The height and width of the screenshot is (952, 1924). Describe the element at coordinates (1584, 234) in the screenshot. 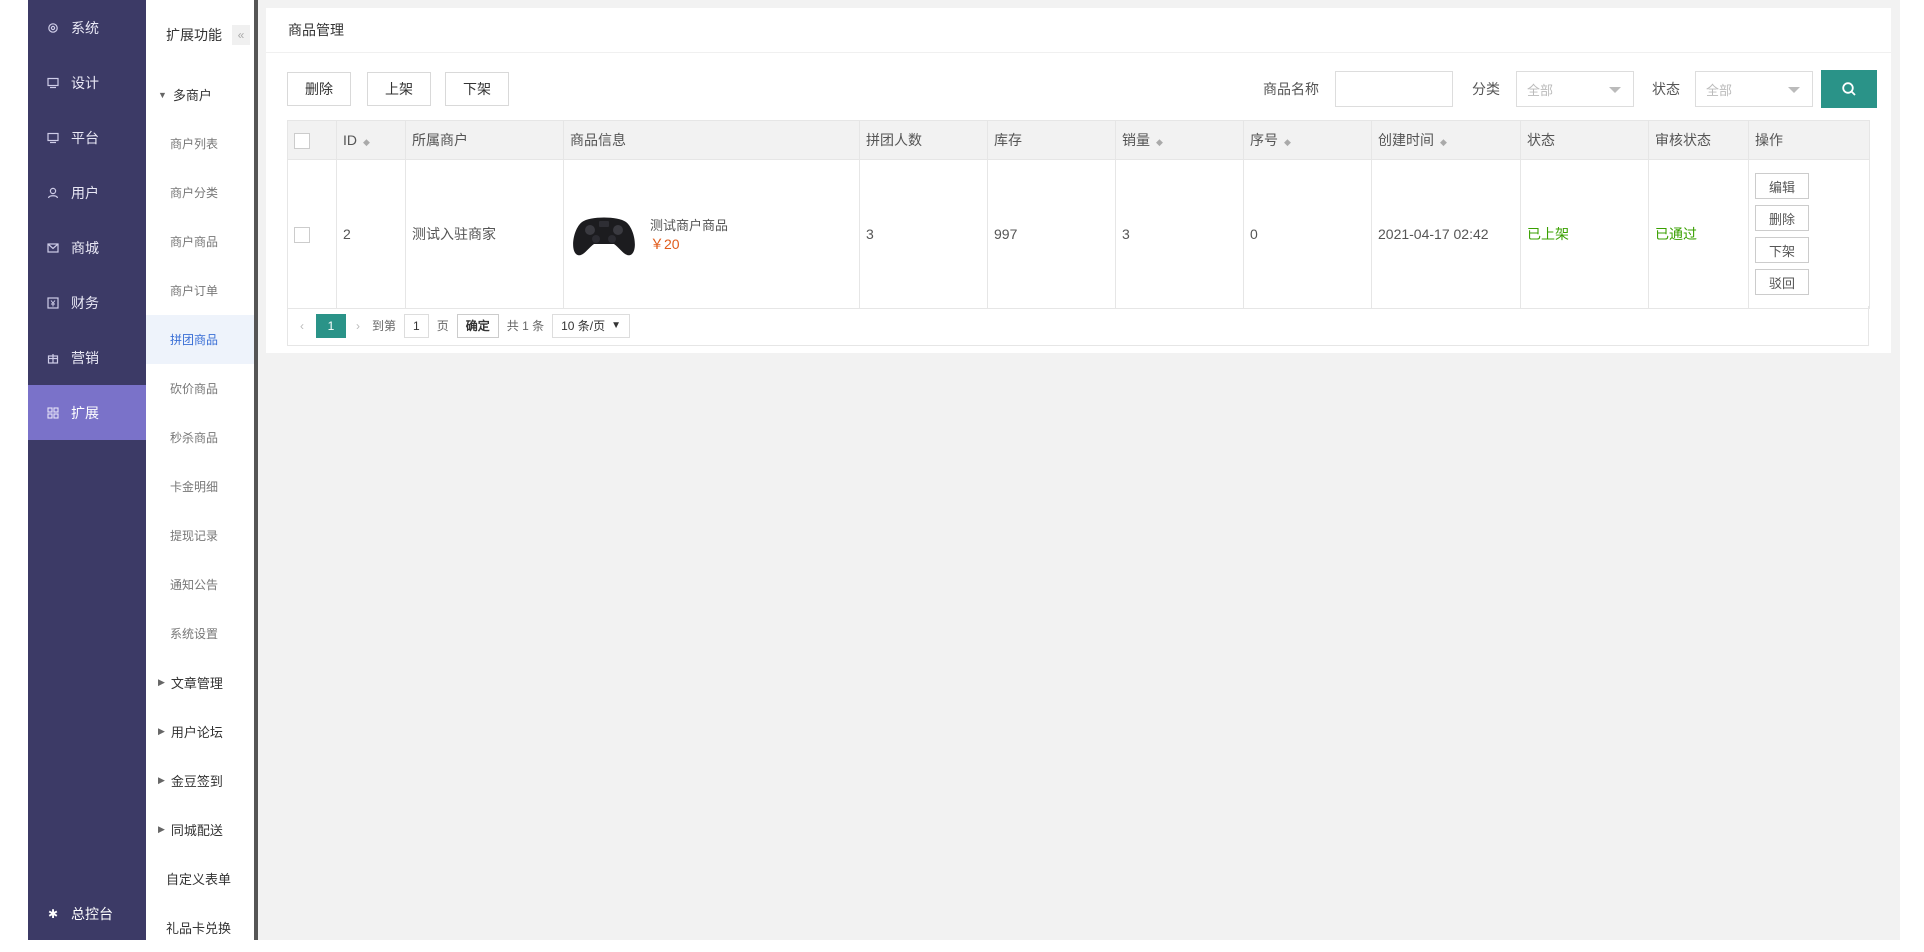

I see `cell-status: 已上架` at that location.